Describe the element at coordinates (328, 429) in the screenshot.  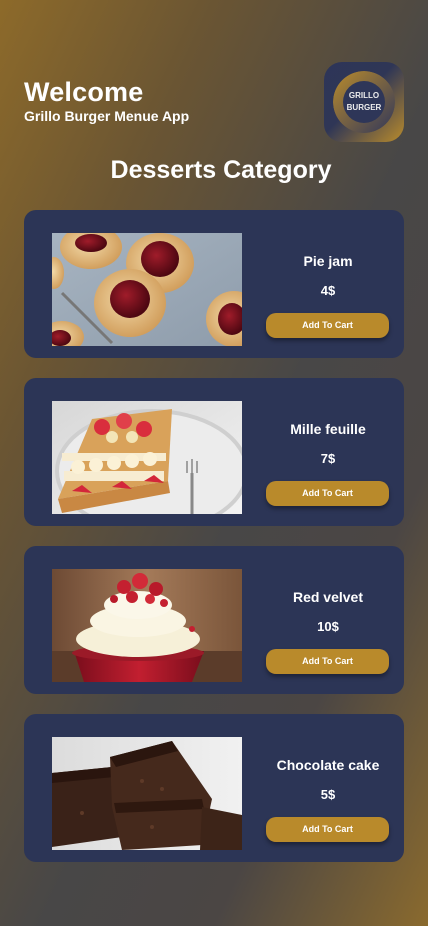
I see `item-name: Mille feuille` at that location.